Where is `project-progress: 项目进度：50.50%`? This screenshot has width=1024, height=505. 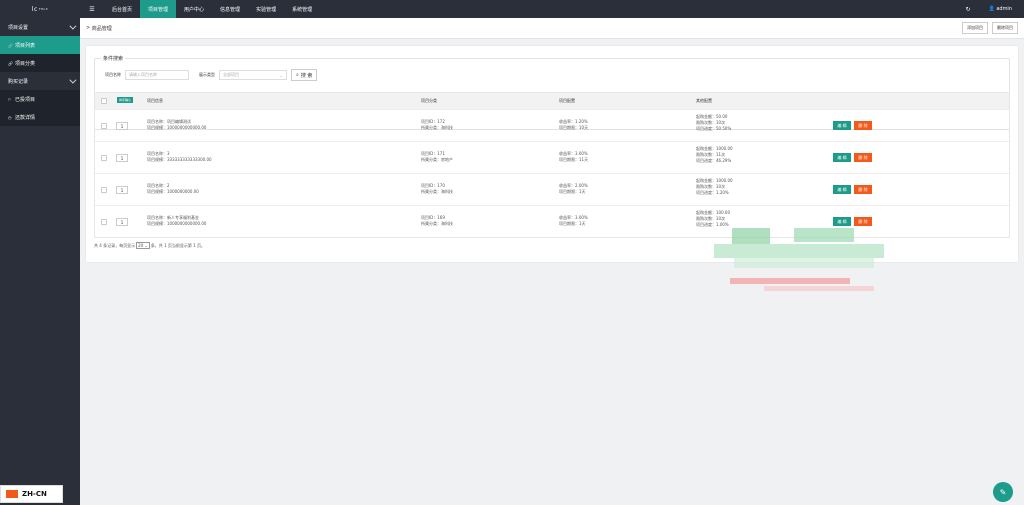 project-progress: 项目进度：50.50% is located at coordinates (714, 128).